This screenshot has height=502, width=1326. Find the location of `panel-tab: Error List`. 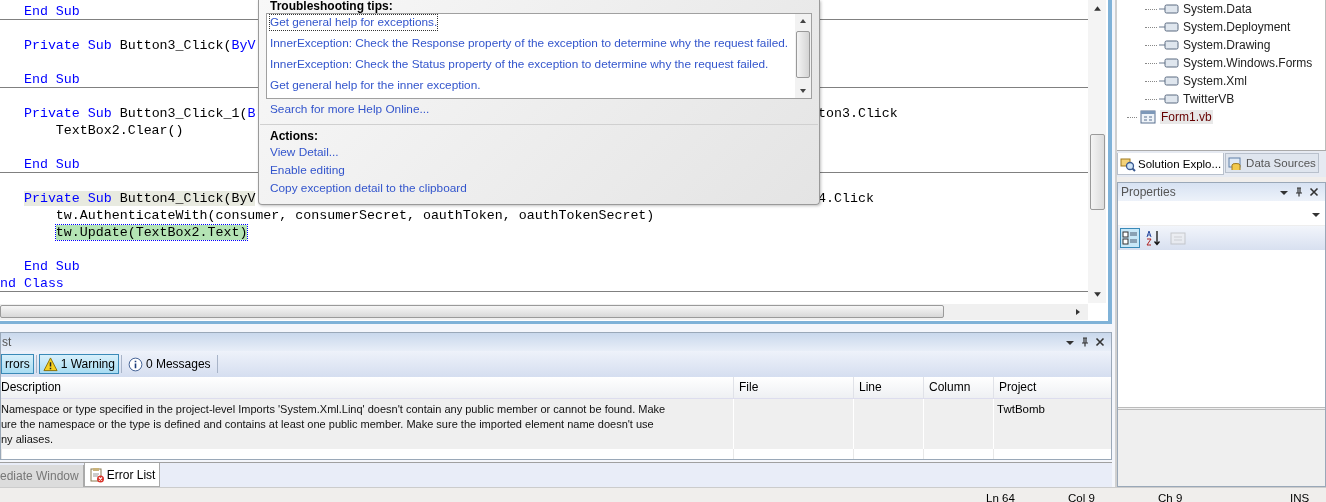

panel-tab: Error List is located at coordinates (122, 475).